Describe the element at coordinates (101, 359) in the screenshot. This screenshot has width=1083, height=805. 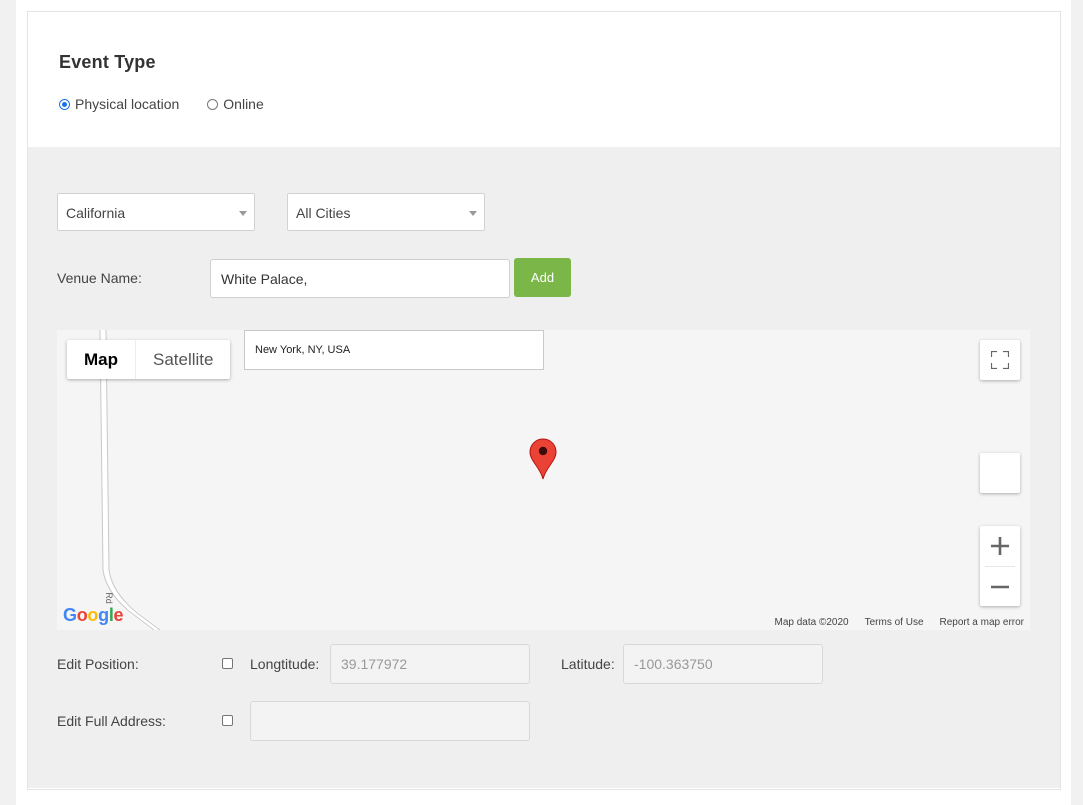
I see `map-type-map-button: Map` at that location.